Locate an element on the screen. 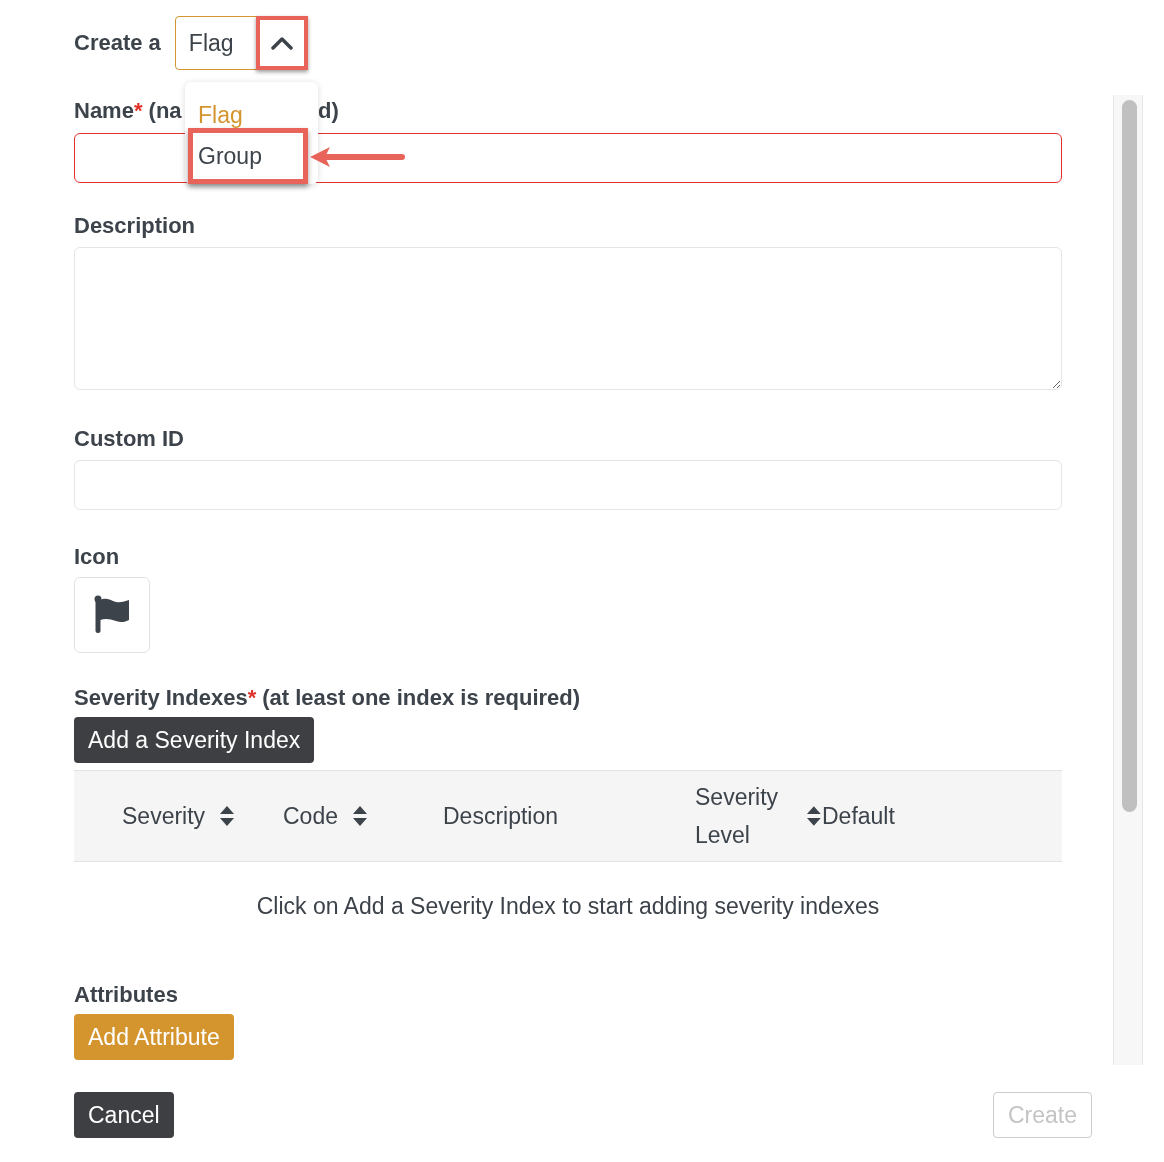 This screenshot has width=1164, height=1162. icon-picker is located at coordinates (112, 615).